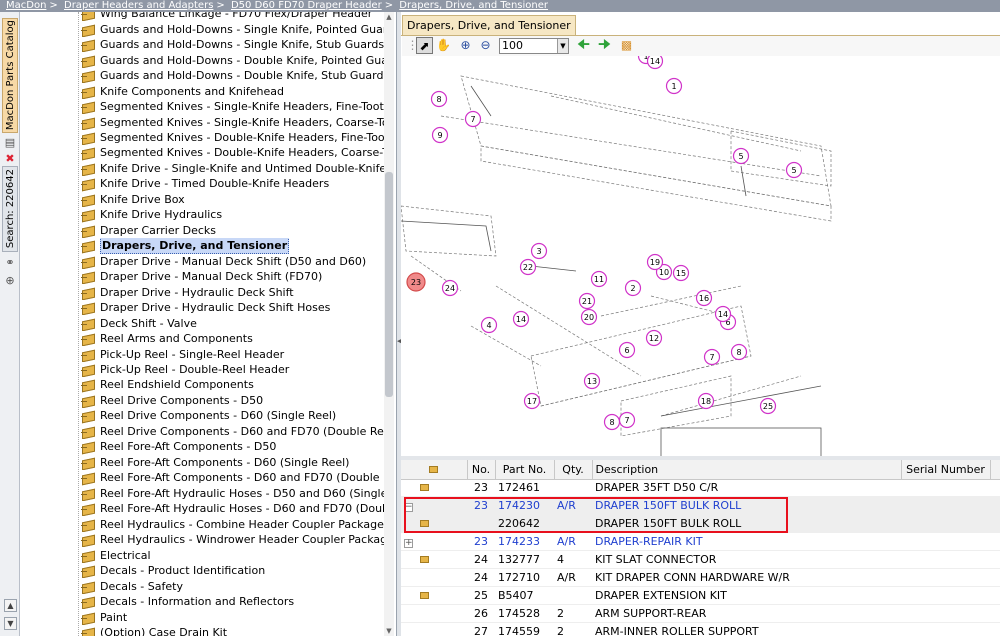 The image size is (1000, 636). What do you see at coordinates (700, 524) in the screenshot?
I see `table-row: 220642 DRAPER 150FT BULK ROLL` at bounding box center [700, 524].